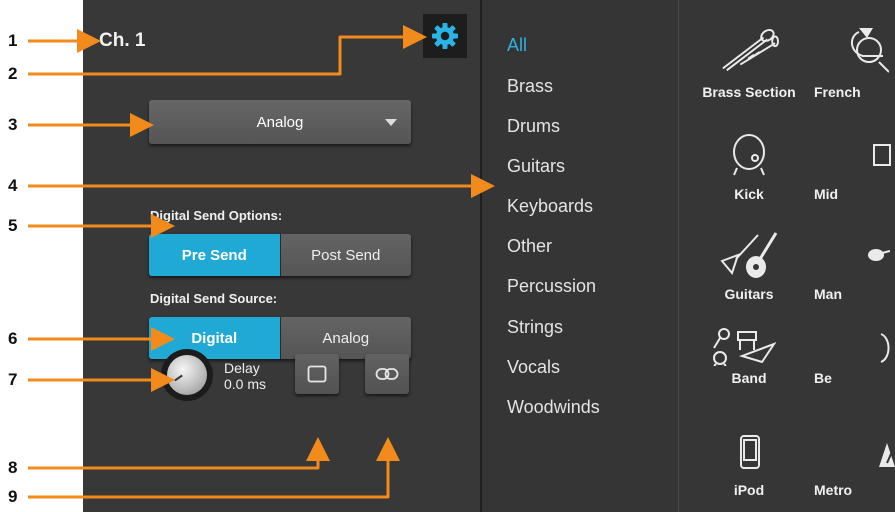 The width and height of the screenshot is (895, 512). Describe the element at coordinates (854, 92) in the screenshot. I see `instrument-french-horn: French` at that location.